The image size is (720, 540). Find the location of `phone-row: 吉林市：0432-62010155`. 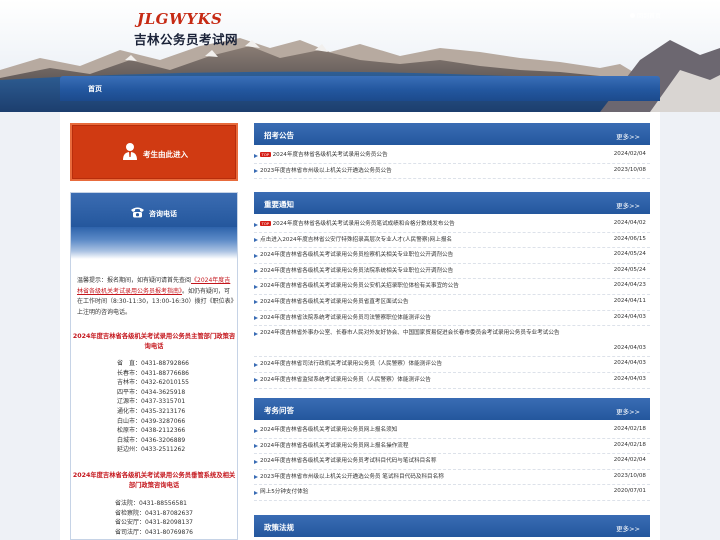

phone-row: 吉林市：0432-62010155 is located at coordinates (172, 383).